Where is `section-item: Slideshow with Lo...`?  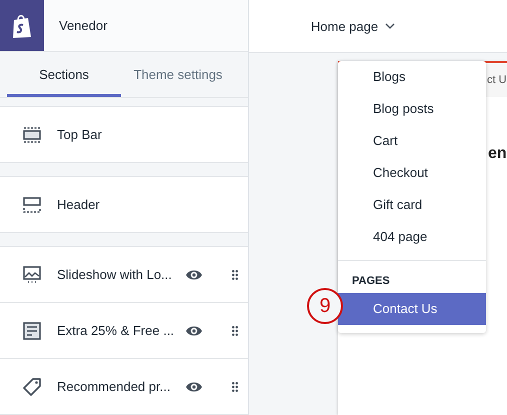
section-item: Slideshow with Lo... is located at coordinates (124, 275).